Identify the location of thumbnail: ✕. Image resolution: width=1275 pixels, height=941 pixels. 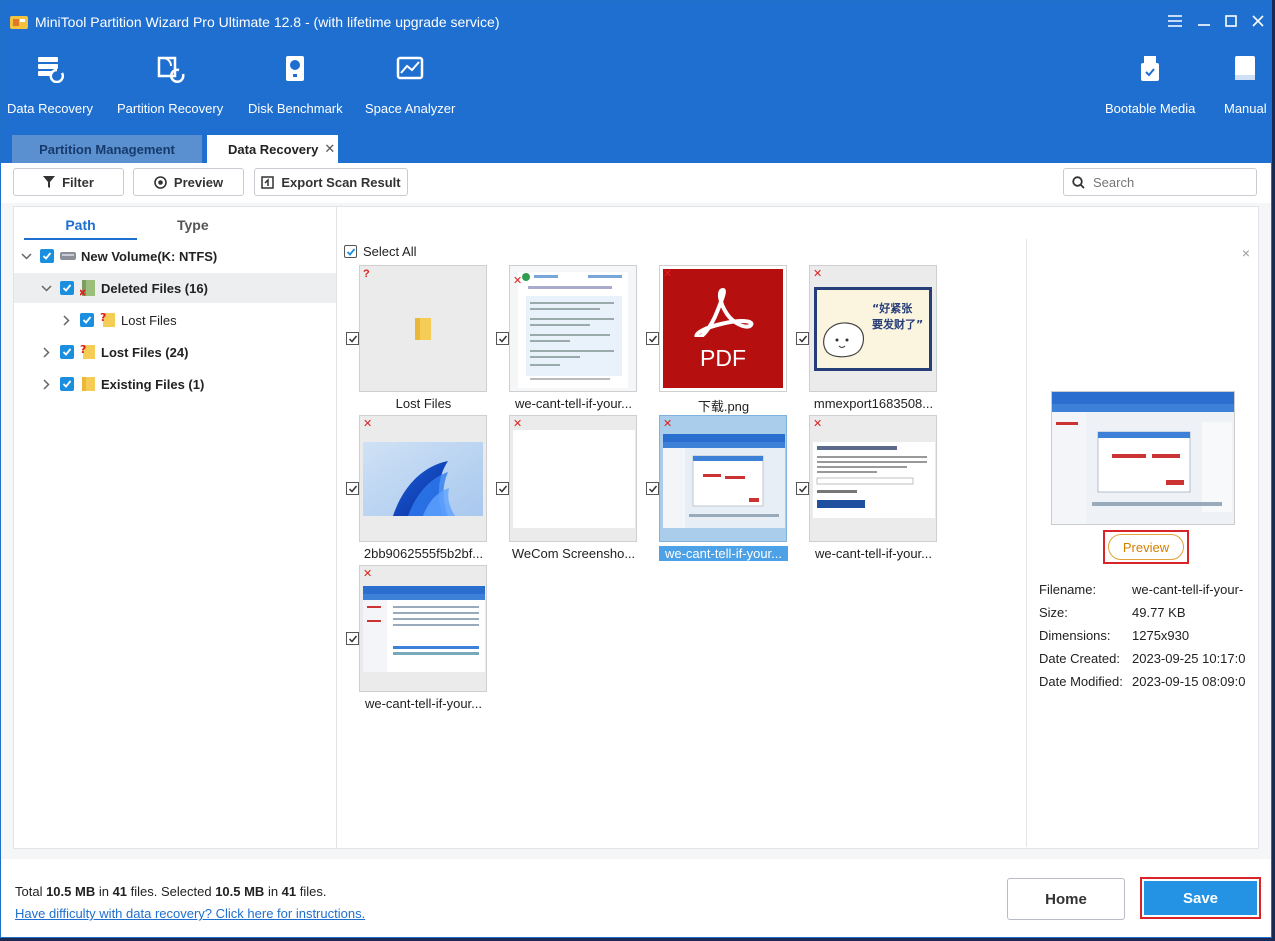
(723, 478).